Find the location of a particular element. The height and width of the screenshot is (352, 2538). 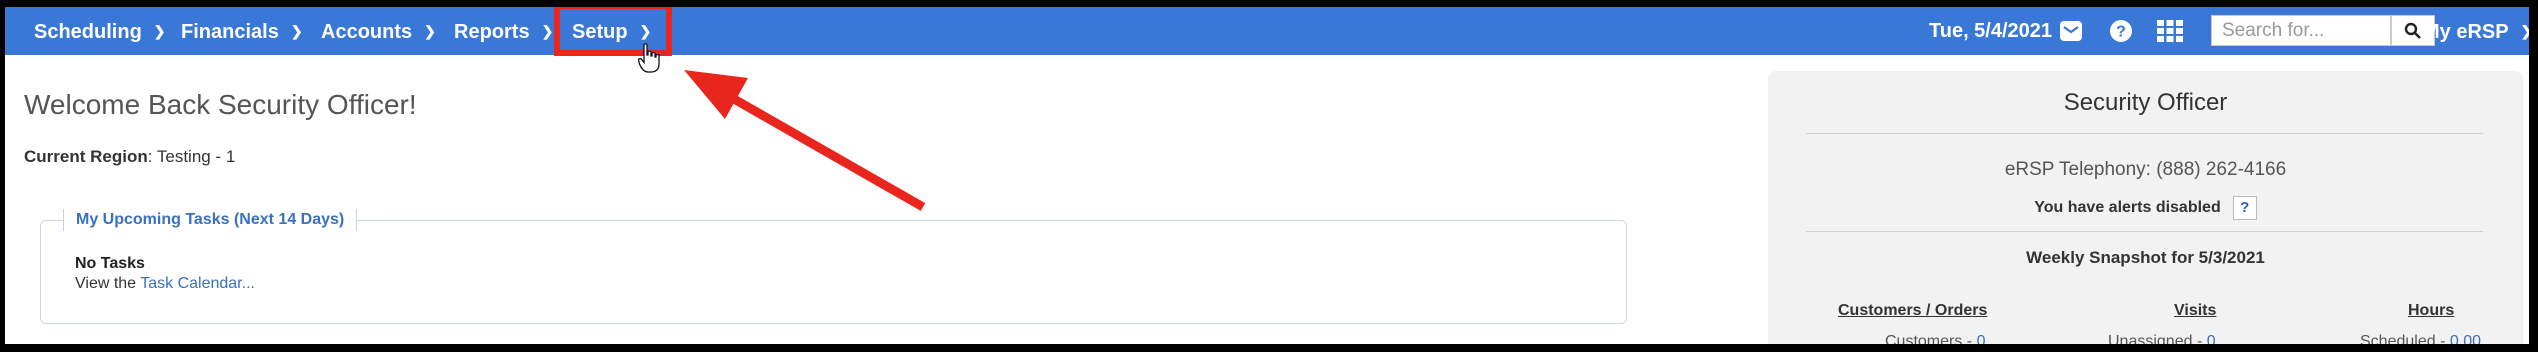

annotation-arrow is located at coordinates (805, 140).